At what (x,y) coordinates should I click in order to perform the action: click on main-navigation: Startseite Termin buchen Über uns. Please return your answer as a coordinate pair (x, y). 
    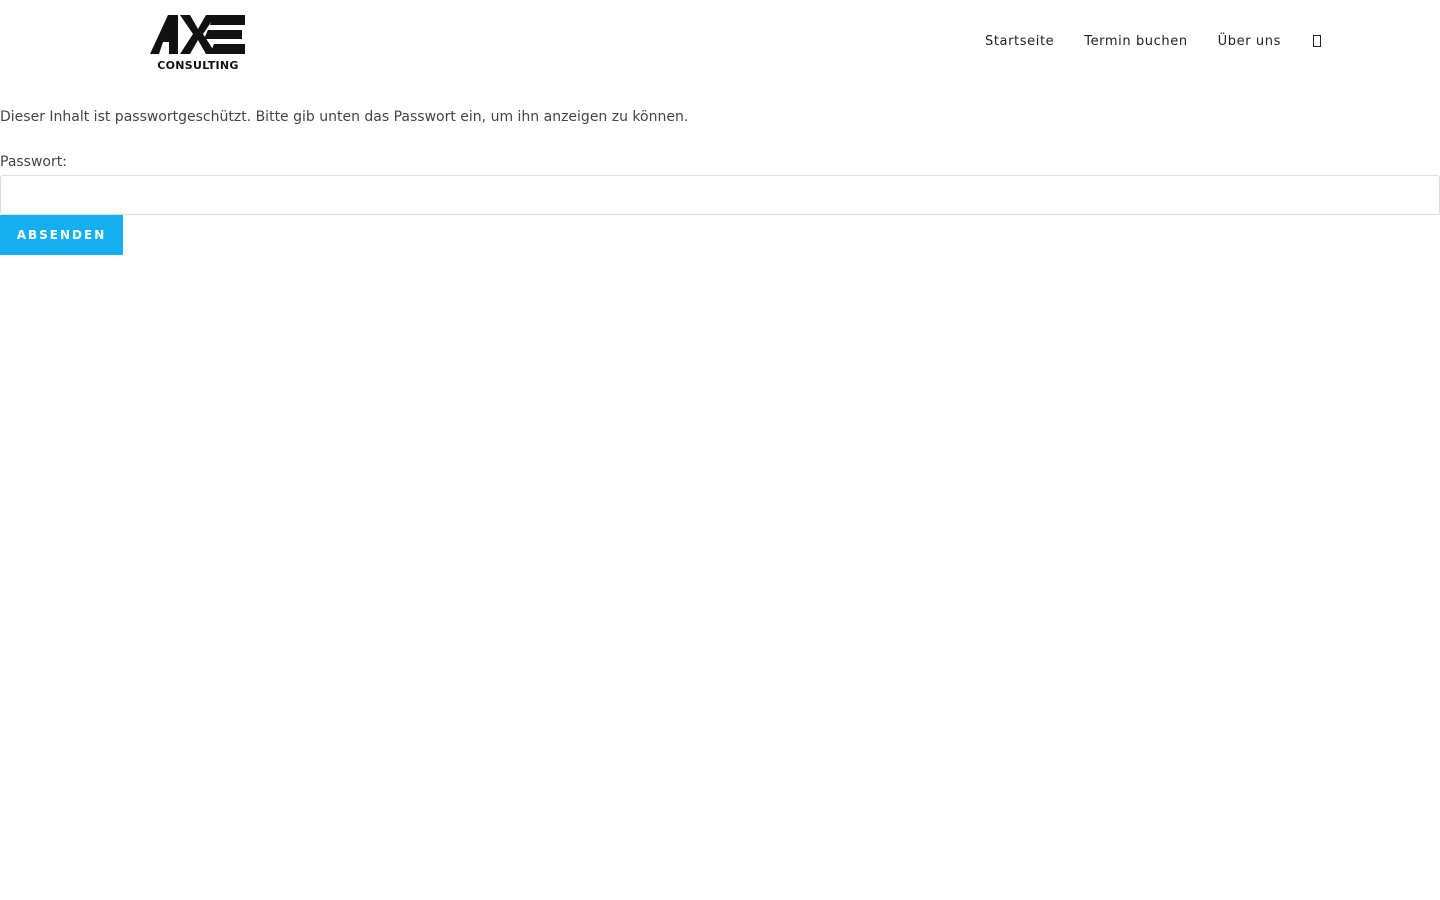
    Looking at the image, I should click on (1133, 42).